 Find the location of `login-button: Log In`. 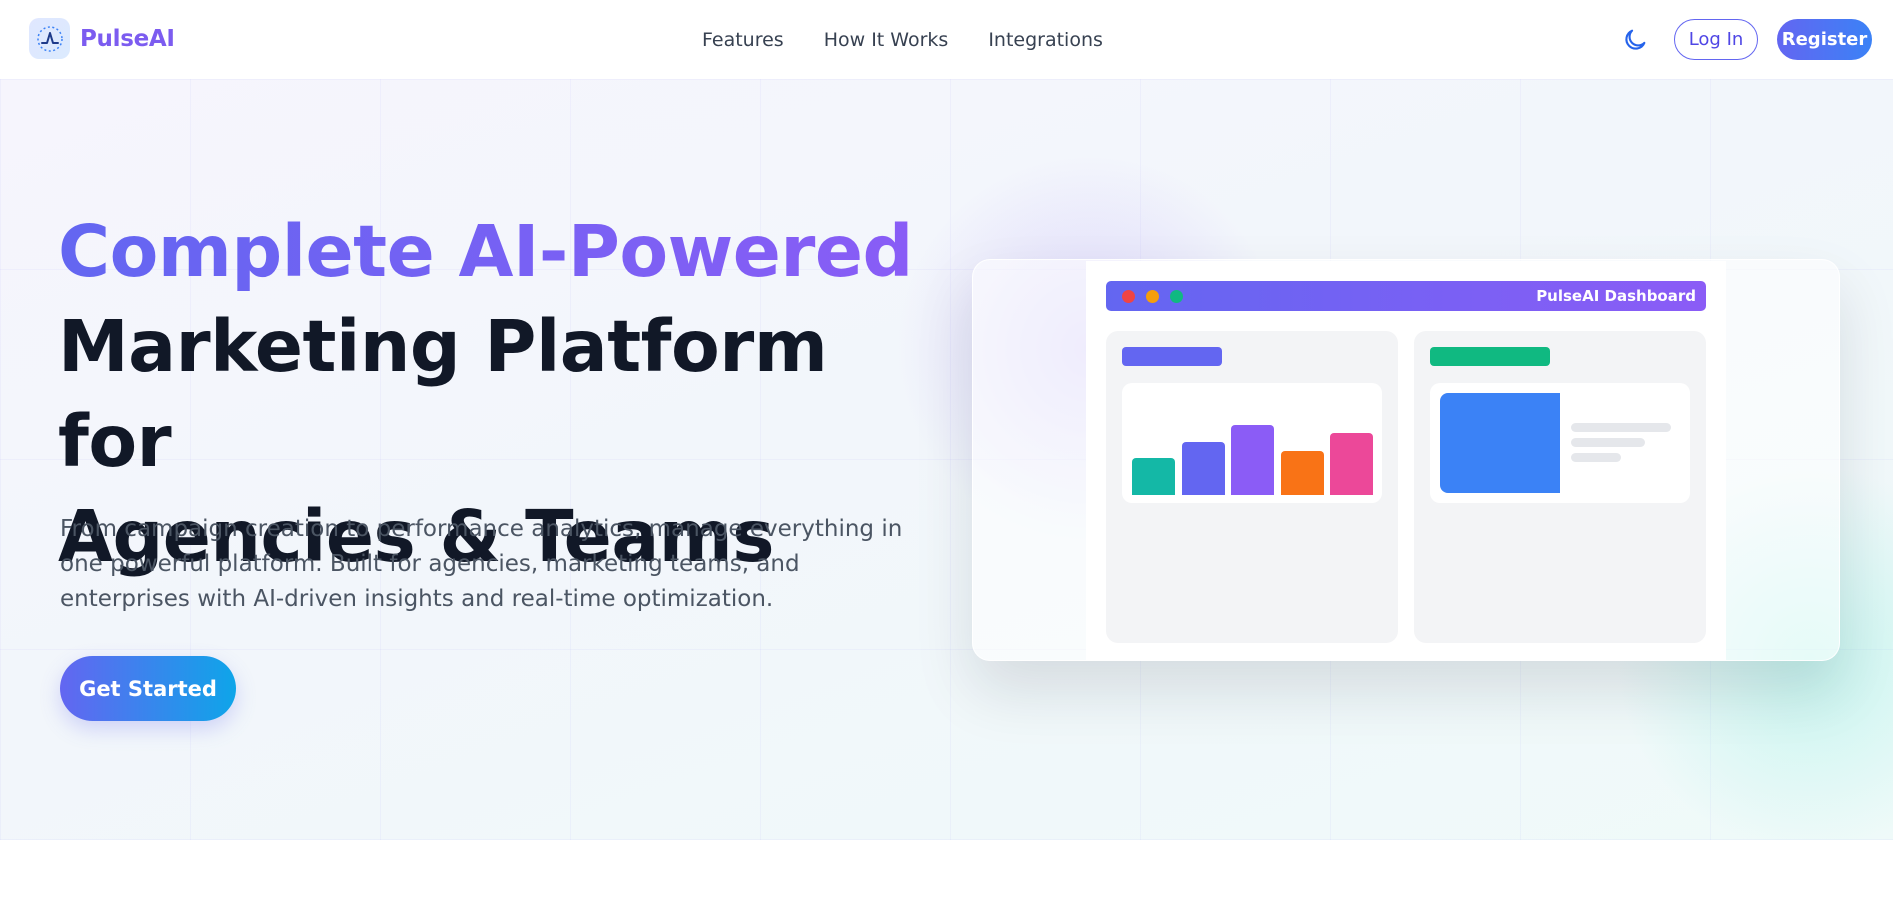

login-button: Log In is located at coordinates (1716, 39).